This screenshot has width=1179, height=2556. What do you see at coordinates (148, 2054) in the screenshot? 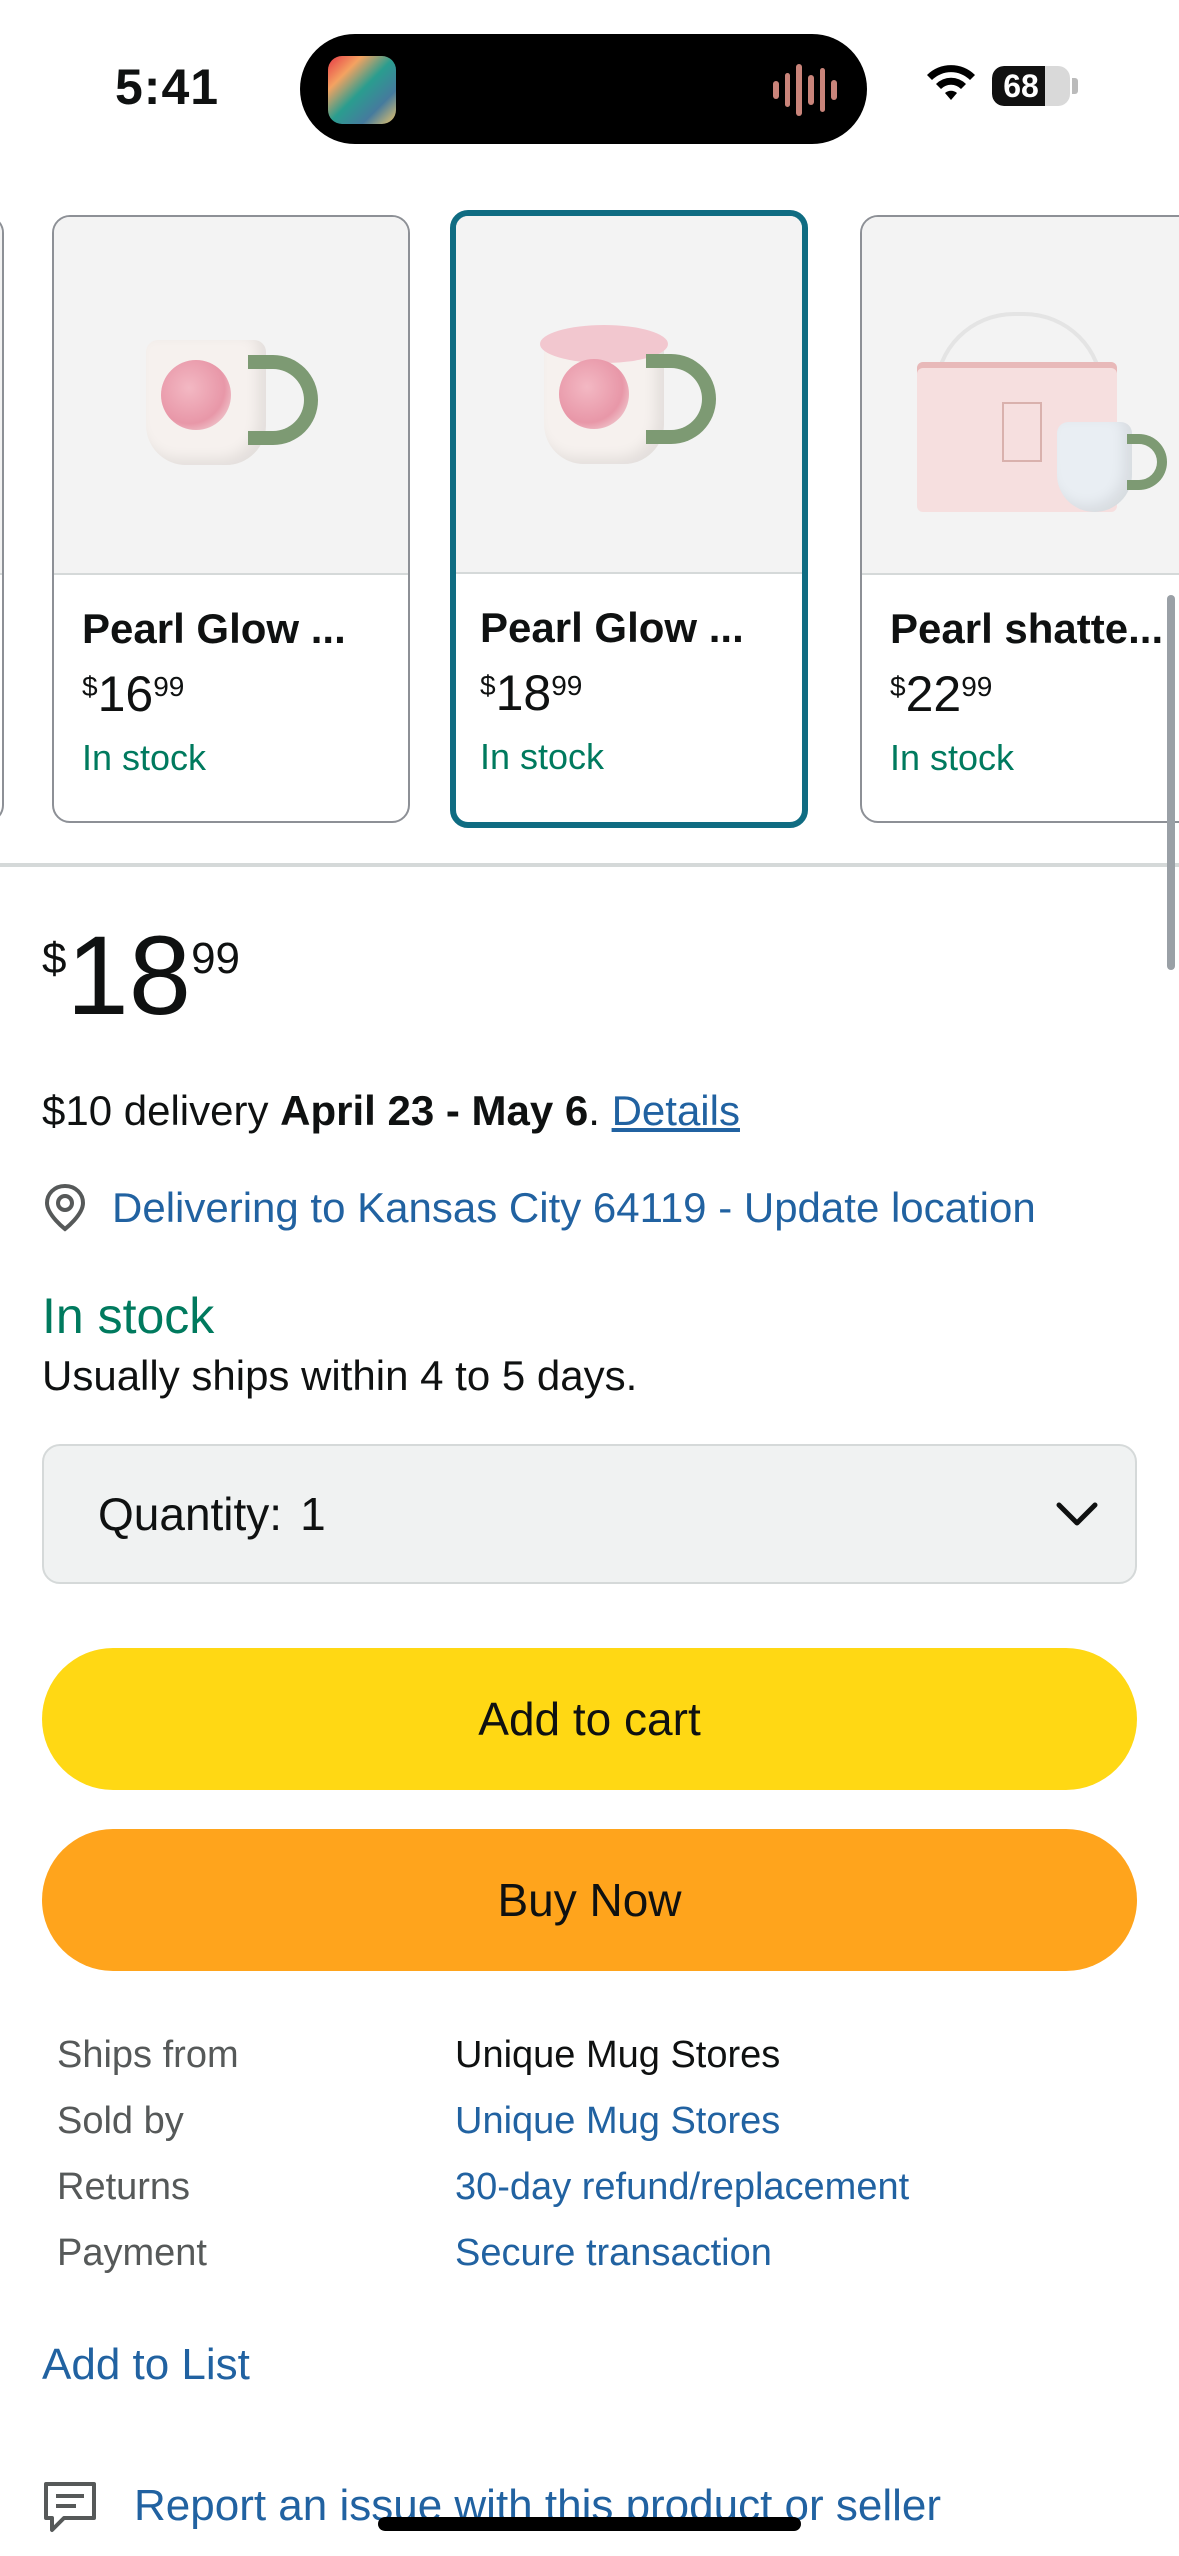
I see `info-key: Ships from` at bounding box center [148, 2054].